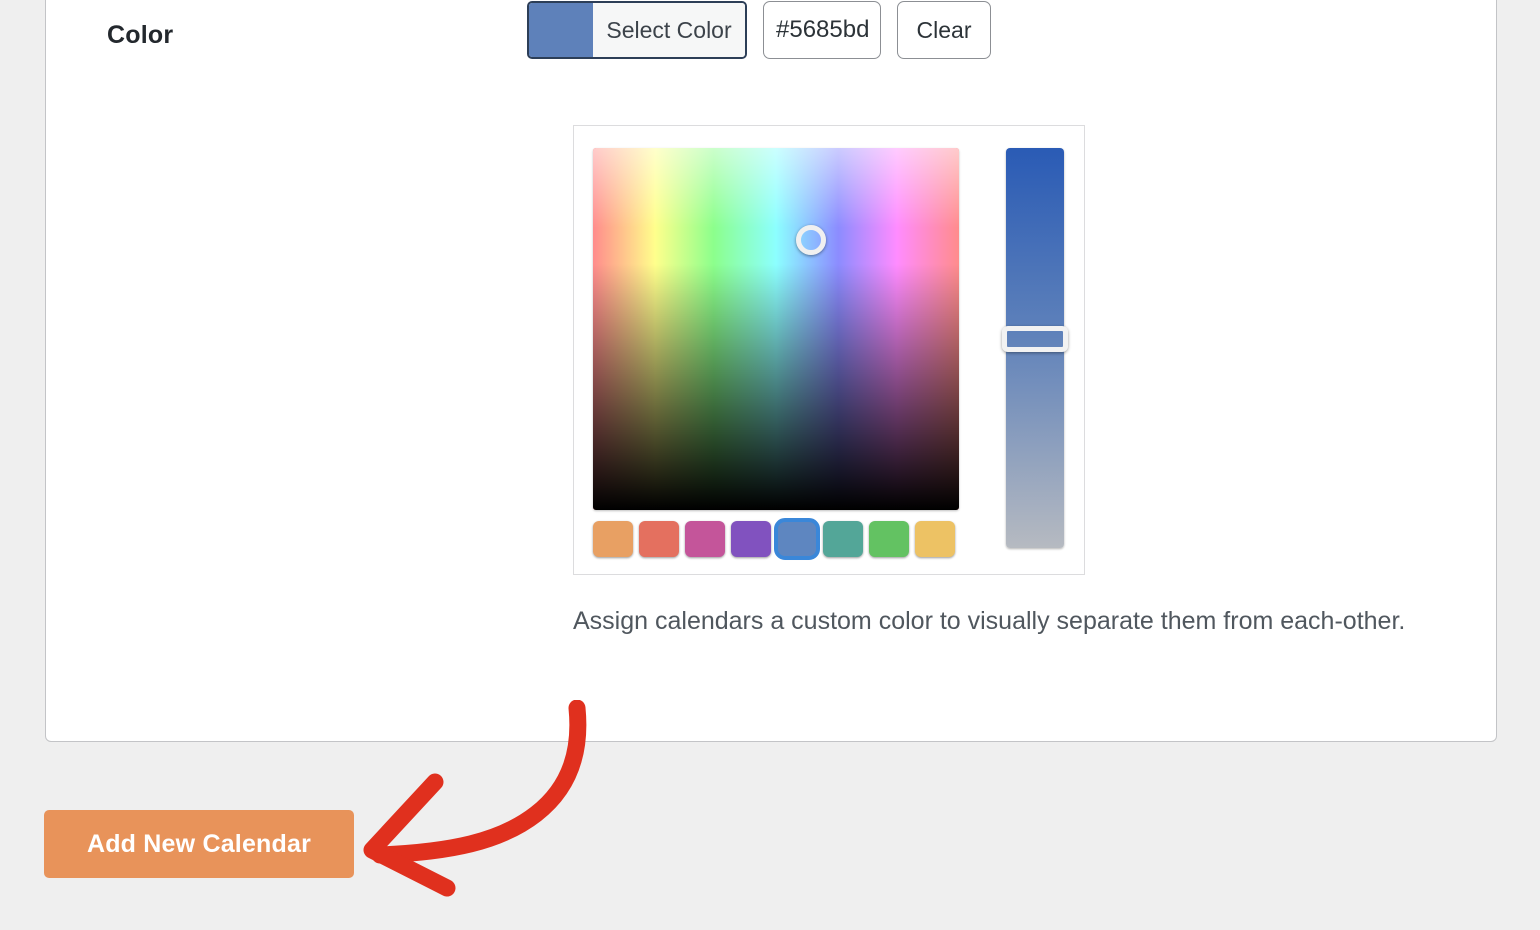  I want to click on color-button-row: Select Color Clear, so click(992, 30).